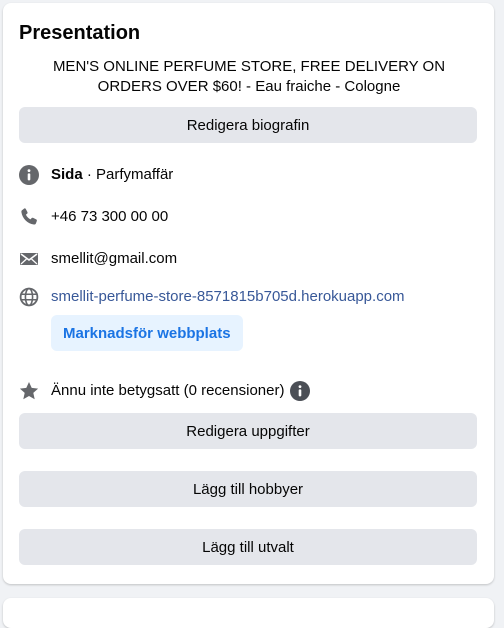 This screenshot has width=504, height=628. Describe the element at coordinates (110, 216) in the screenshot. I see `phone-number: +46 73 300 00 00` at that location.